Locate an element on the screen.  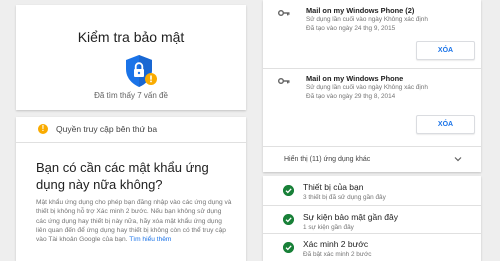
check-label: Xác minh 2 bước is located at coordinates (336, 244).